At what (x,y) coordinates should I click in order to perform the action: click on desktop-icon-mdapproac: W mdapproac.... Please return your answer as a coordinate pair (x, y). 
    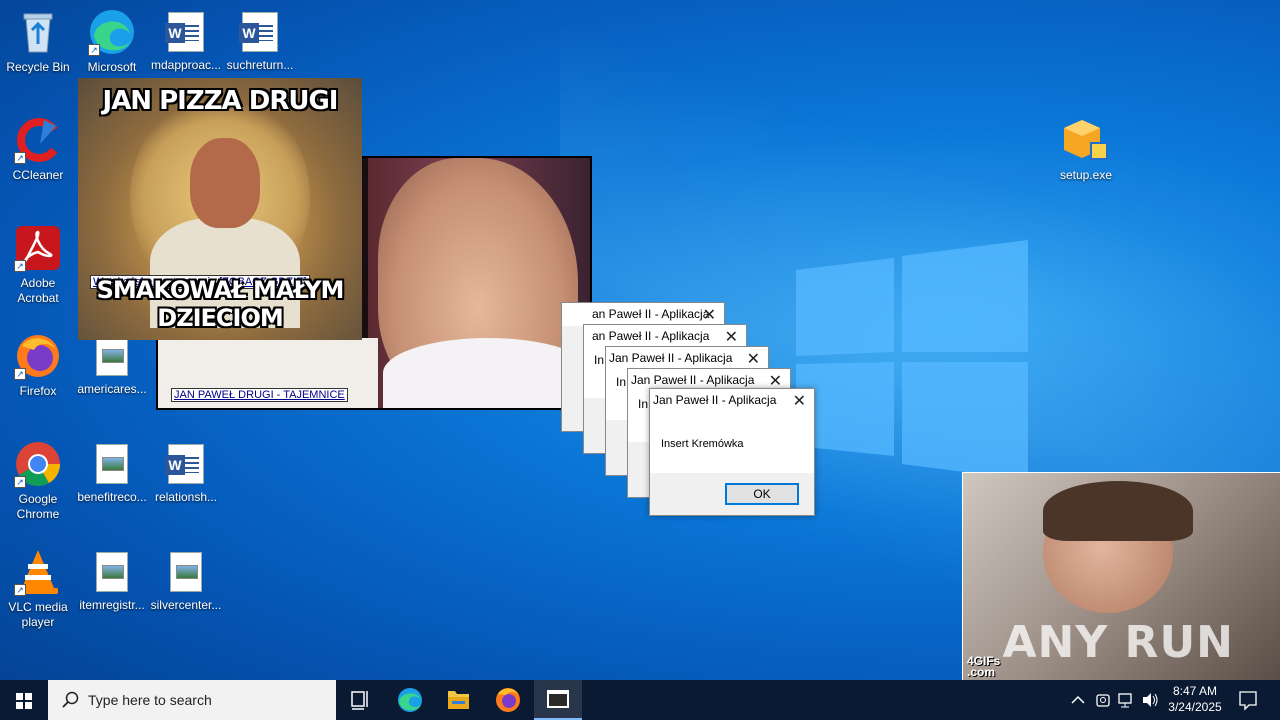
    Looking at the image, I should click on (186, 40).